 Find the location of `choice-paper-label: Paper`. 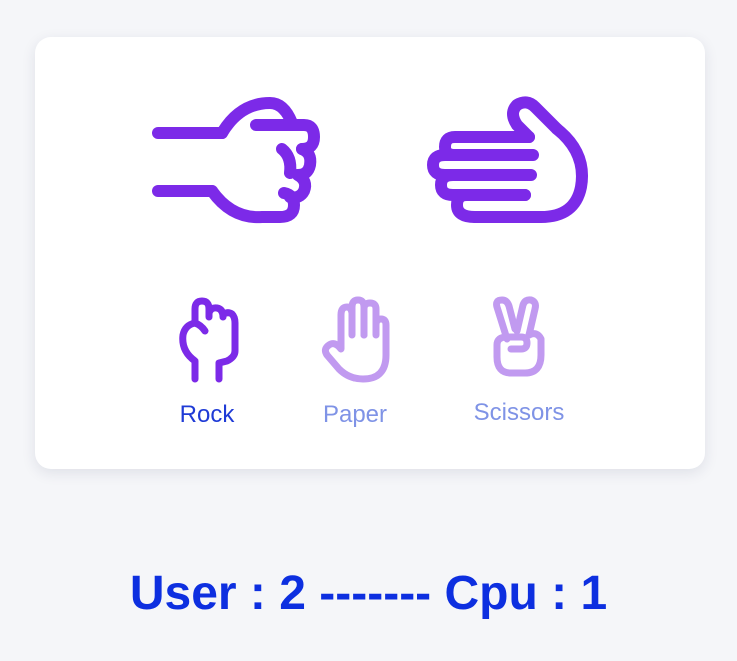

choice-paper-label: Paper is located at coordinates (355, 414).